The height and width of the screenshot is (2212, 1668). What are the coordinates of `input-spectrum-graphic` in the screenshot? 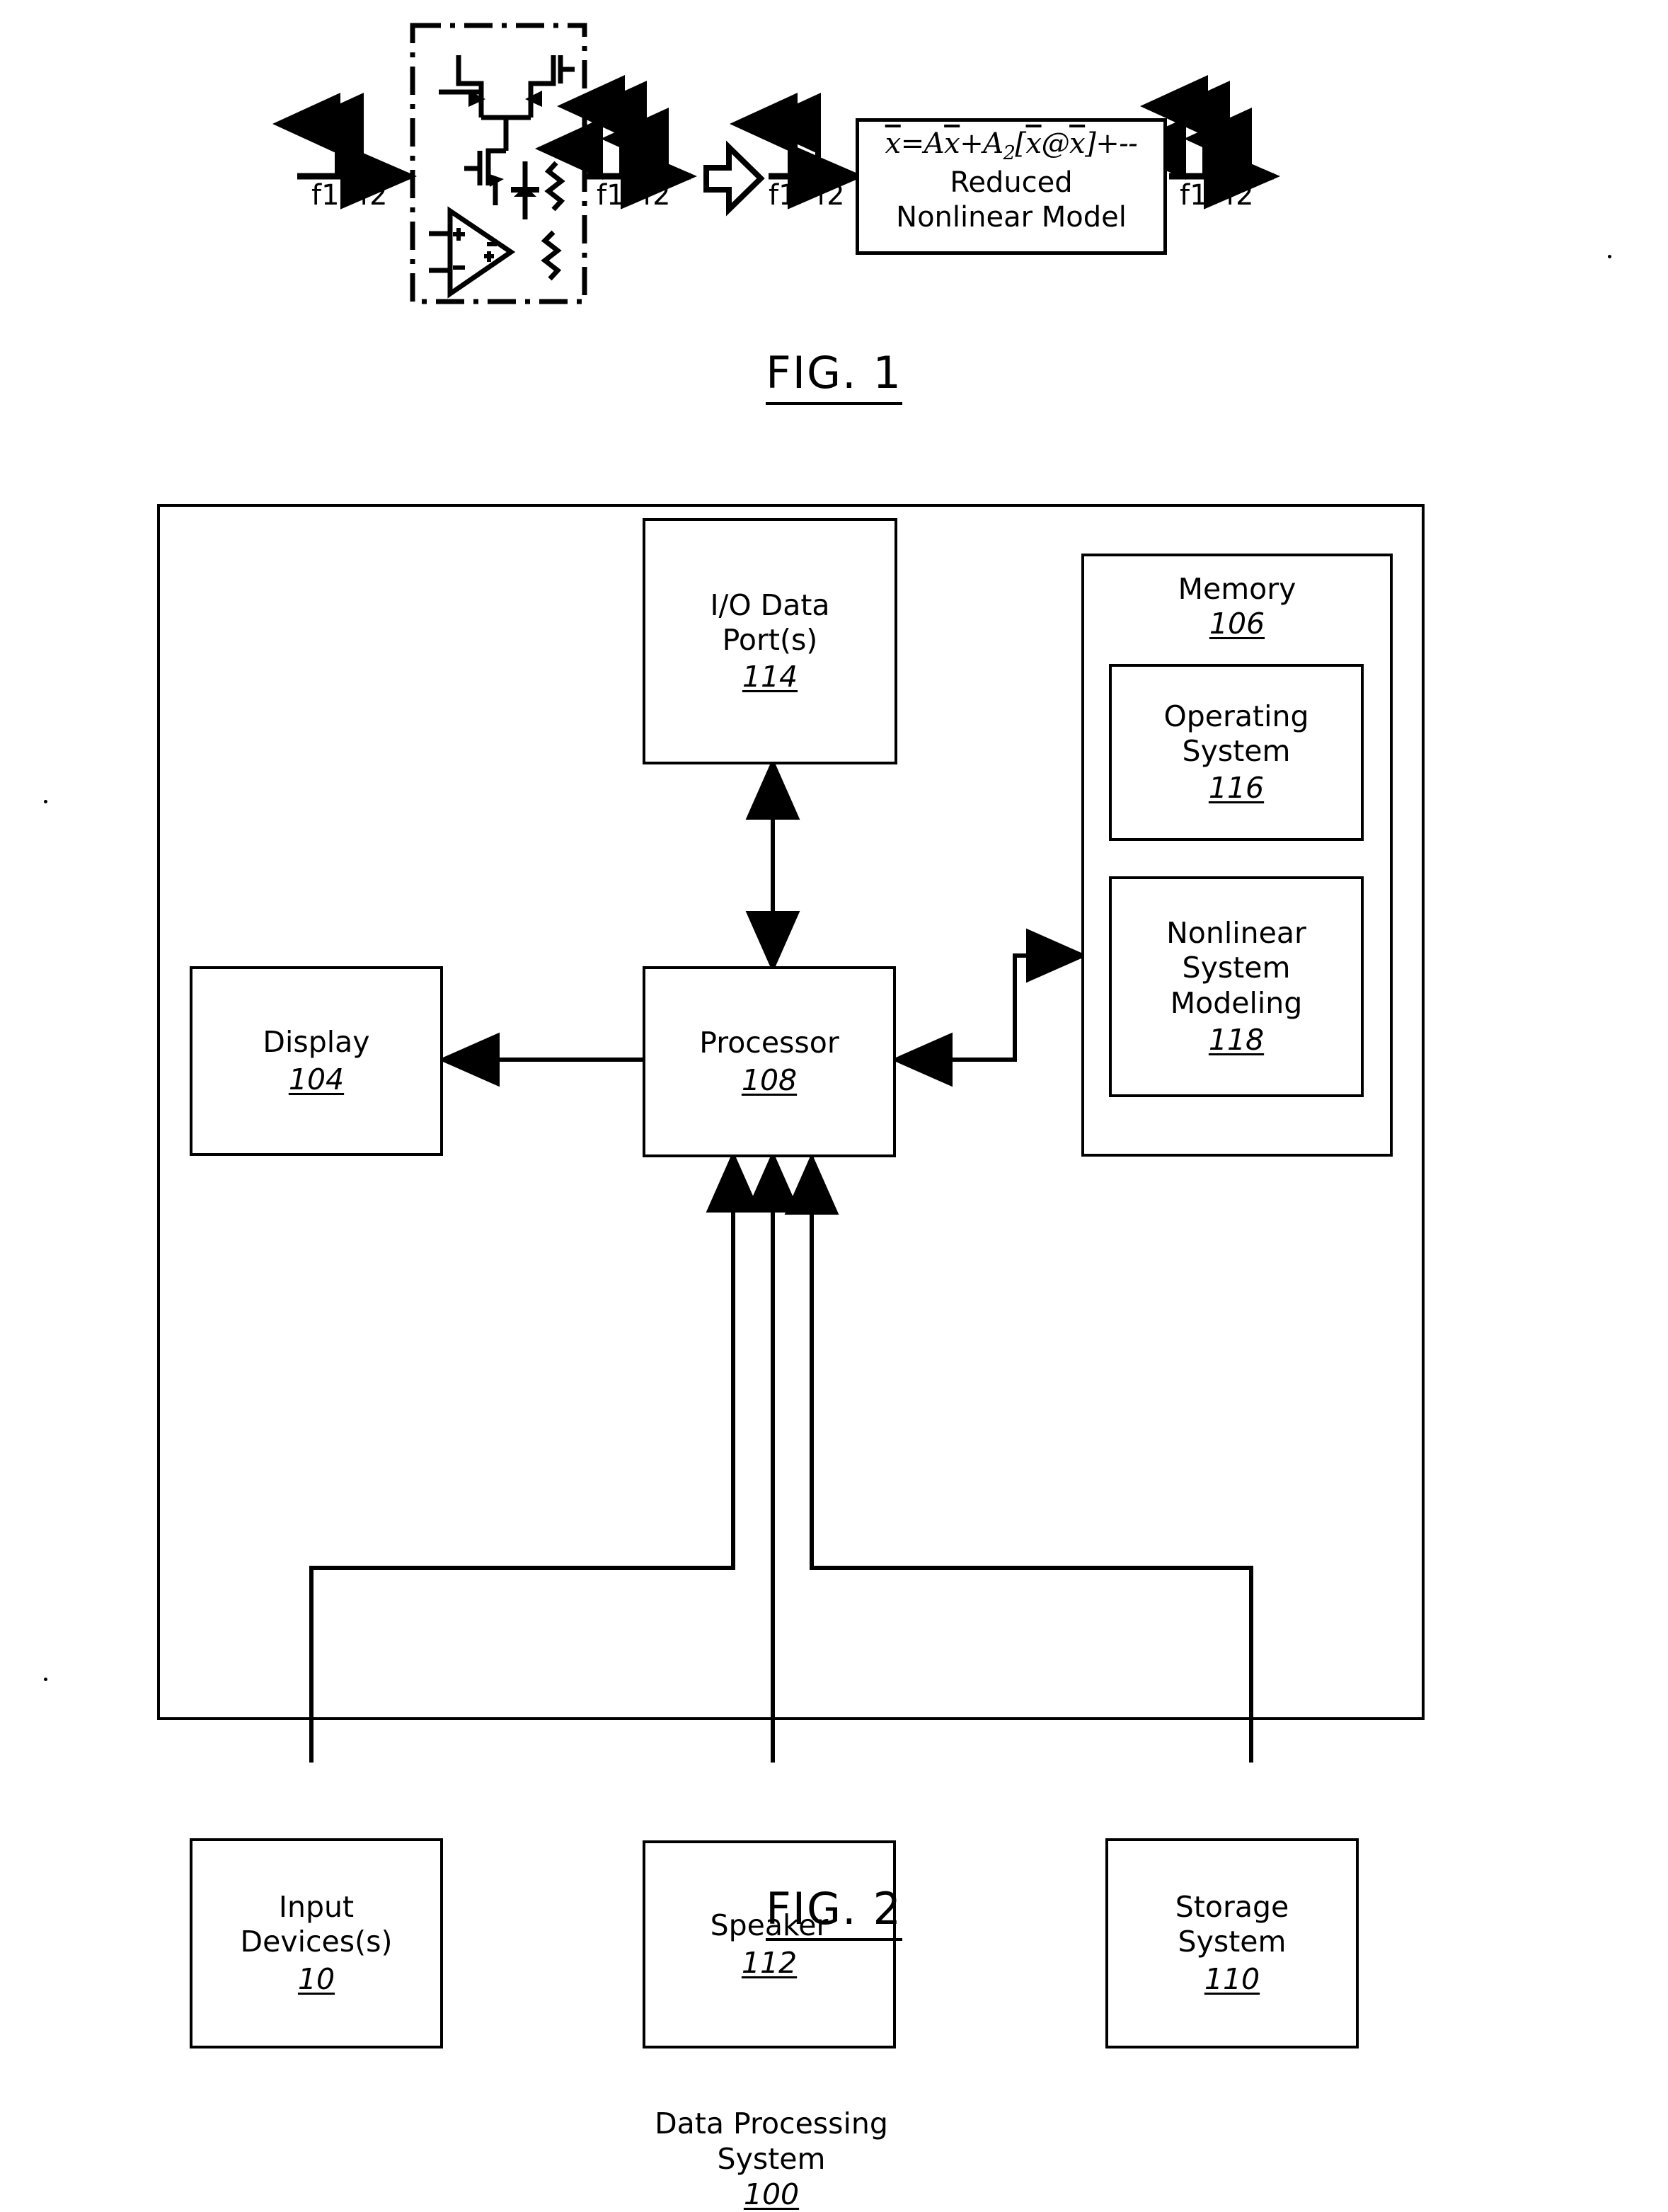 It's located at (344, 151).